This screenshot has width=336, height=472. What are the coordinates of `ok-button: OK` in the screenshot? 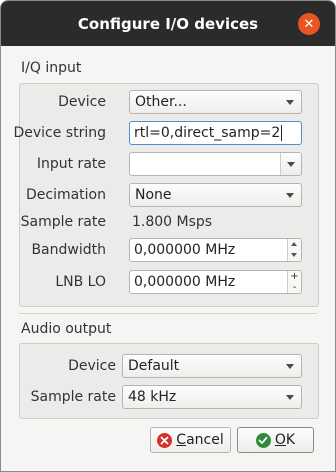 It's located at (275, 440).